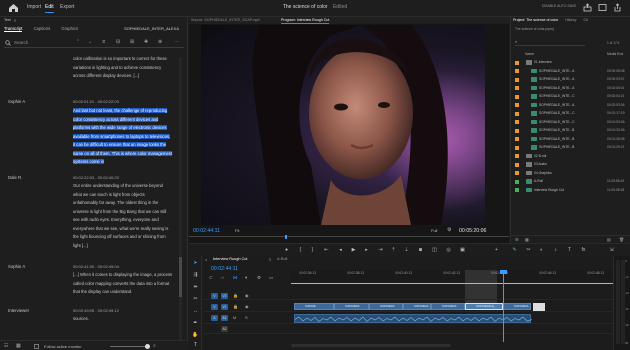  What do you see at coordinates (353, 250) in the screenshot?
I see `play-icon: ▶` at bounding box center [353, 250].